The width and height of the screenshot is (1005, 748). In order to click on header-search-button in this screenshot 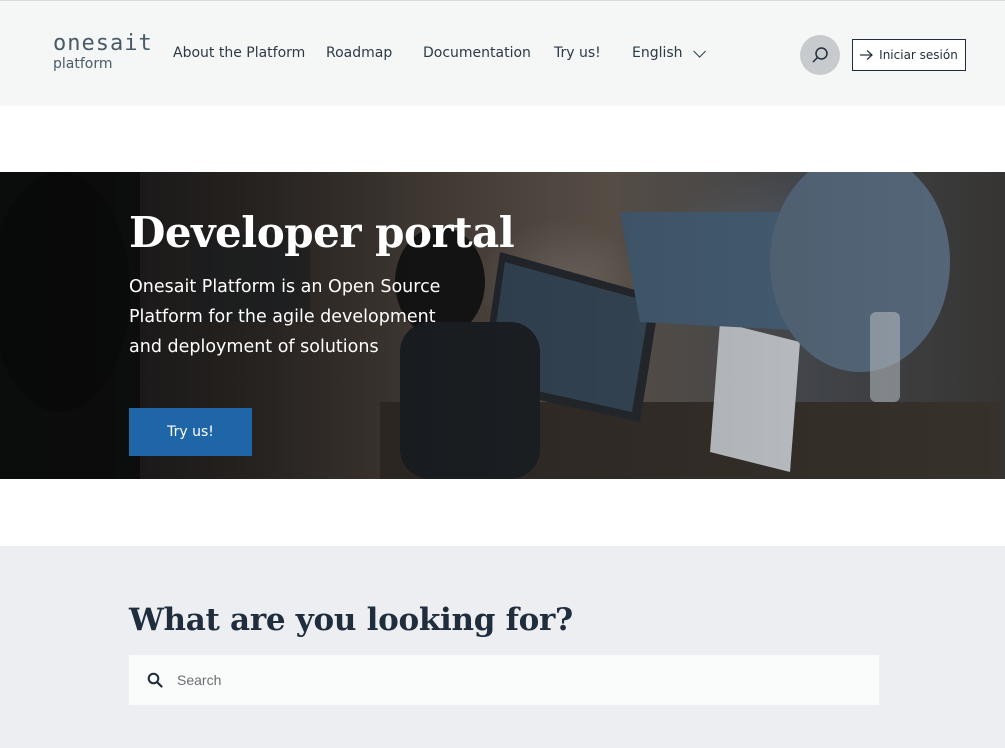, I will do `click(820, 55)`.